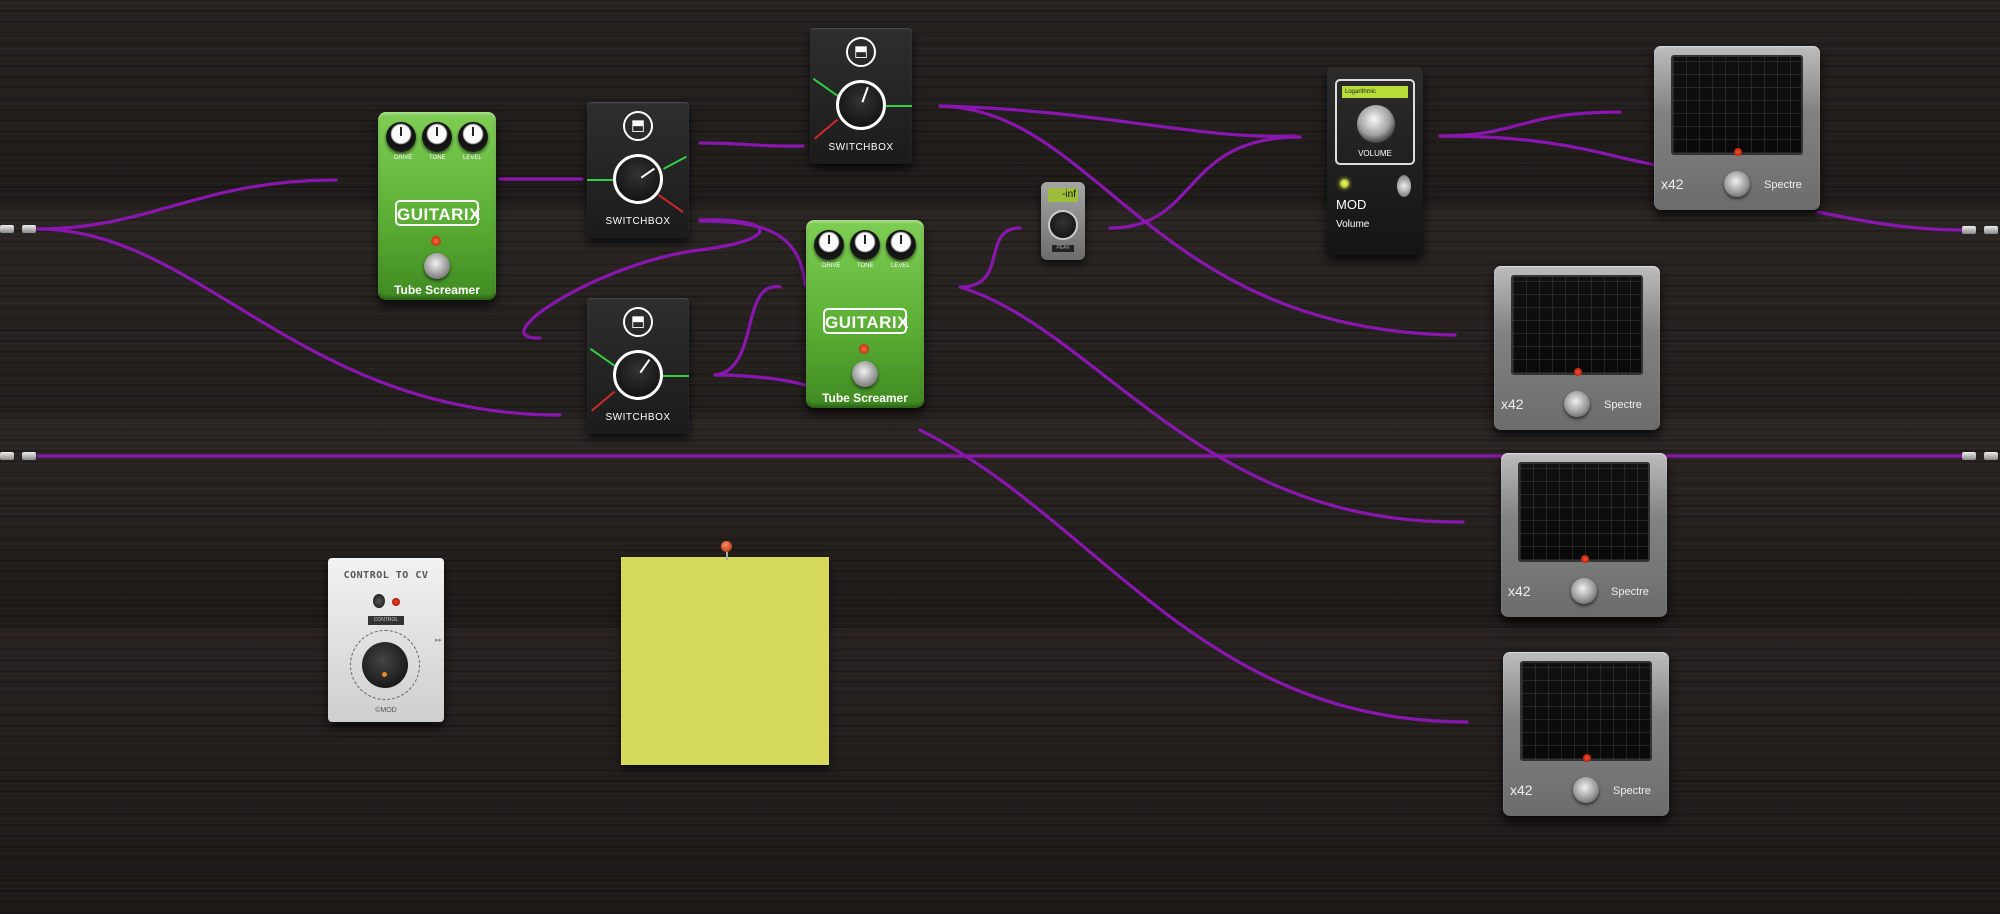 This screenshot has height=914, width=2000. I want to click on brand-label: ©MOD, so click(386, 710).